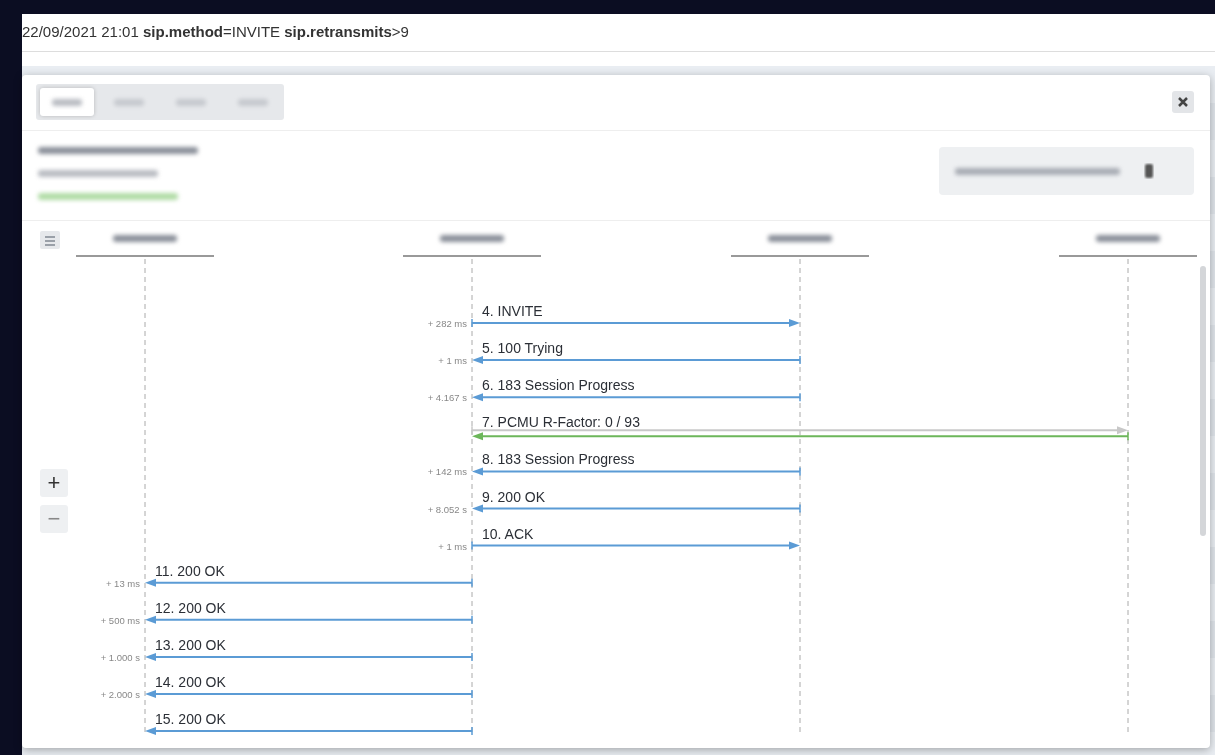  What do you see at coordinates (447, 509) in the screenshot?
I see `delay-label: + 8.052 s` at bounding box center [447, 509].